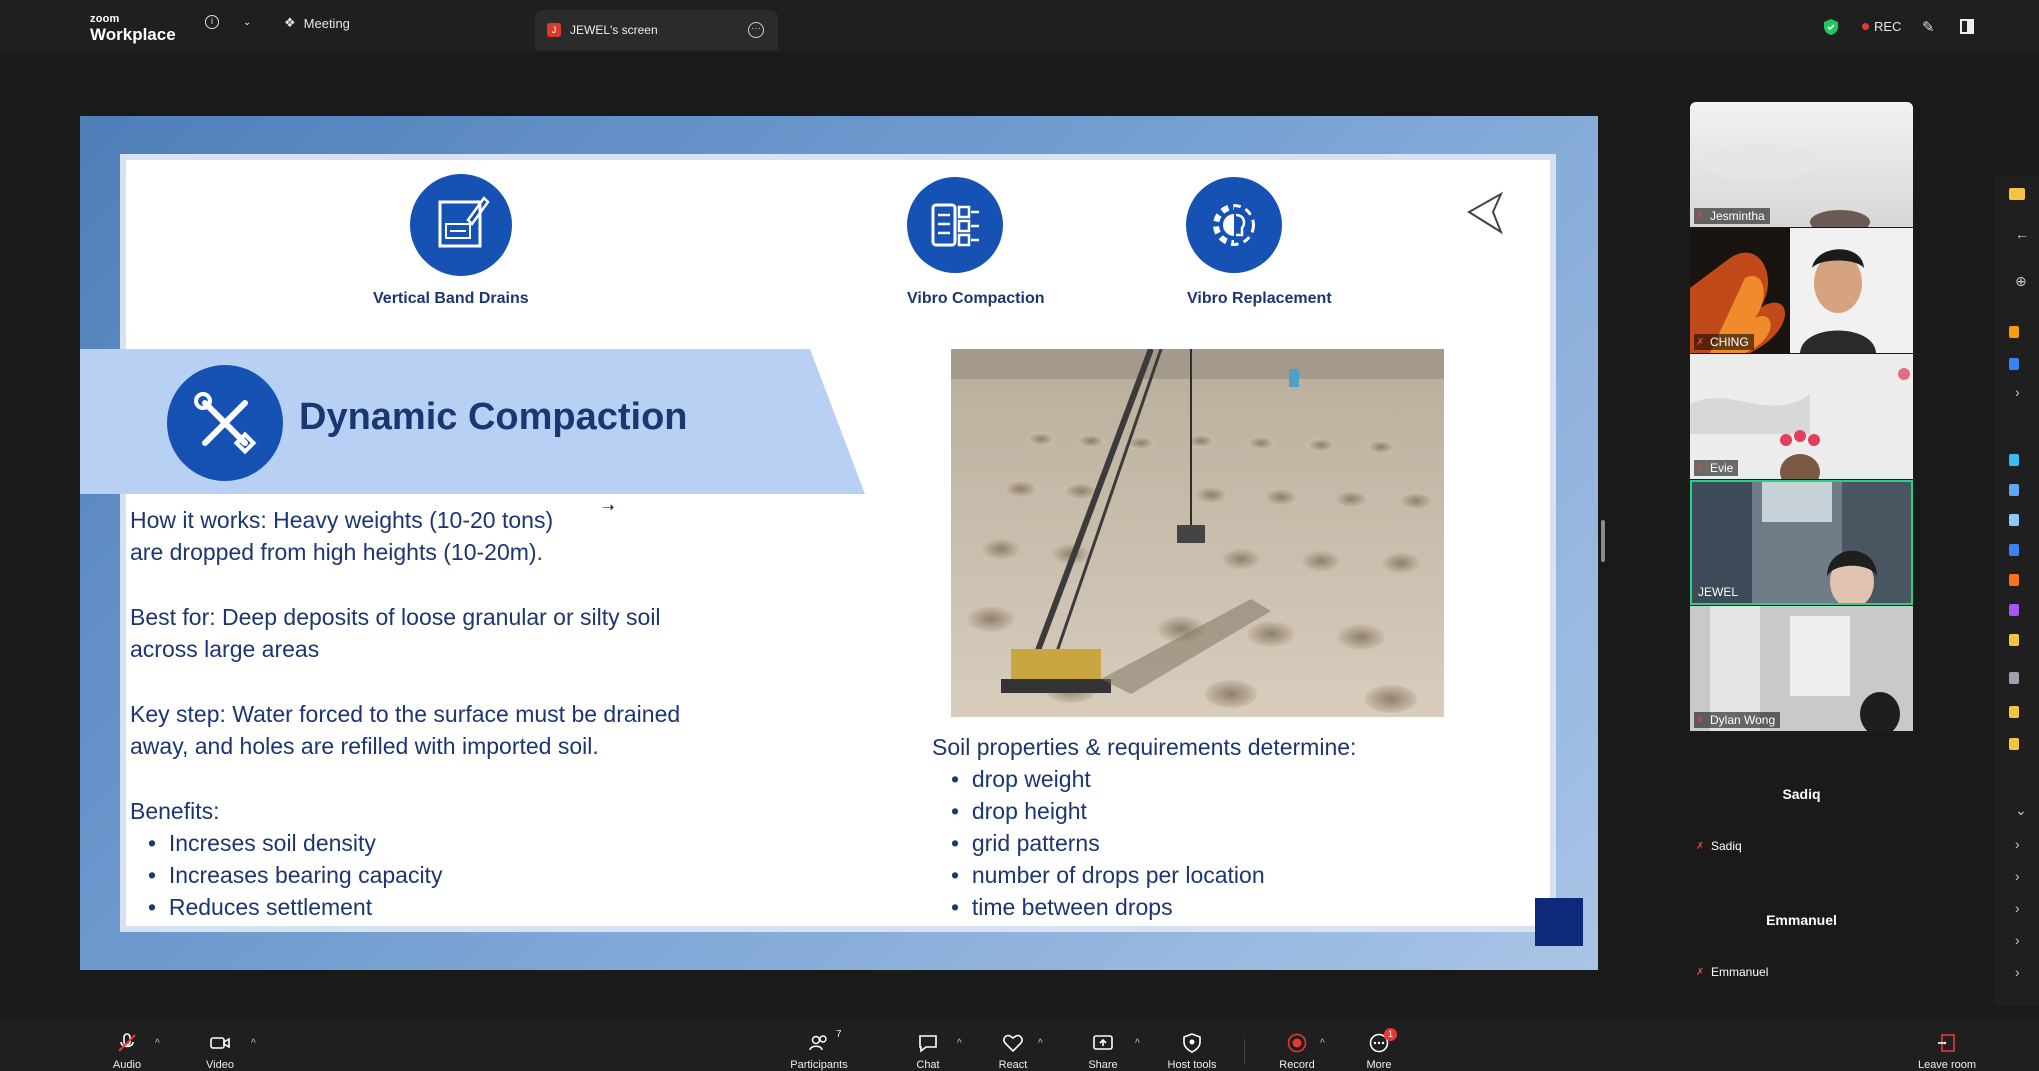  Describe the element at coordinates (2021, 281) in the screenshot. I see `add-circle-icon: ⊕` at that location.